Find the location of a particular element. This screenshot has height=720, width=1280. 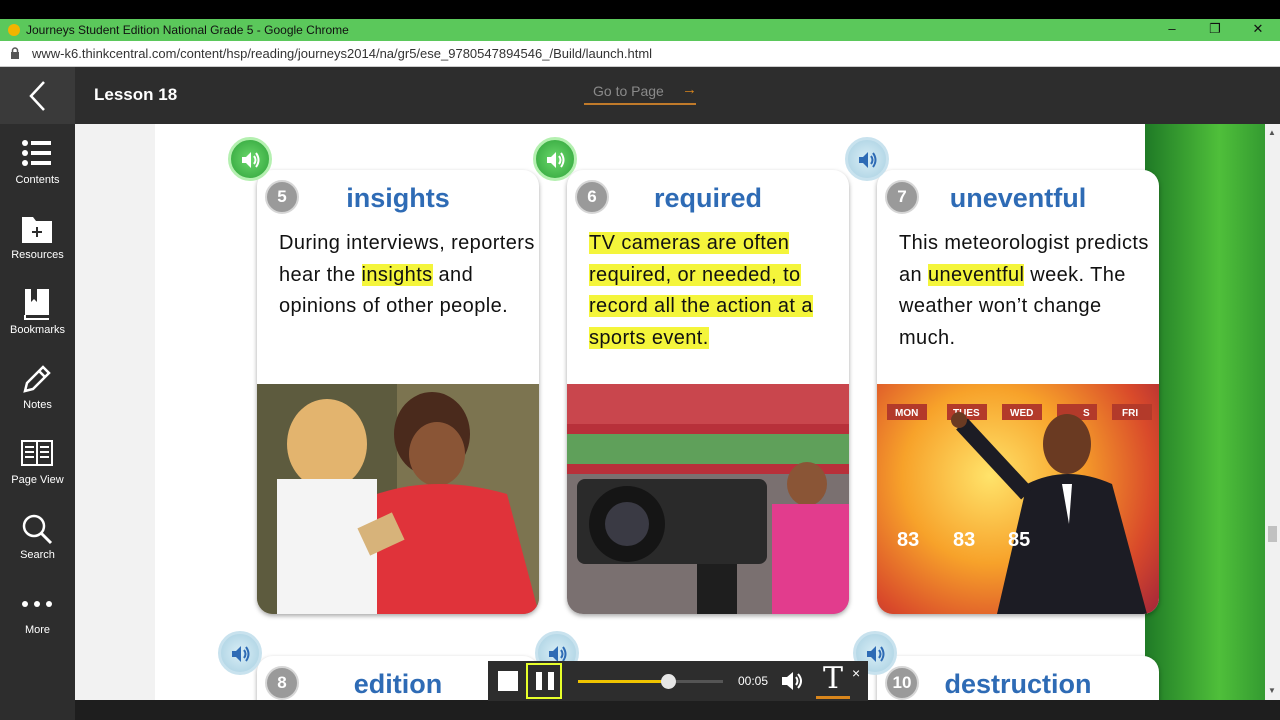

sidebar-item-resources: Resources is located at coordinates (37, 236).